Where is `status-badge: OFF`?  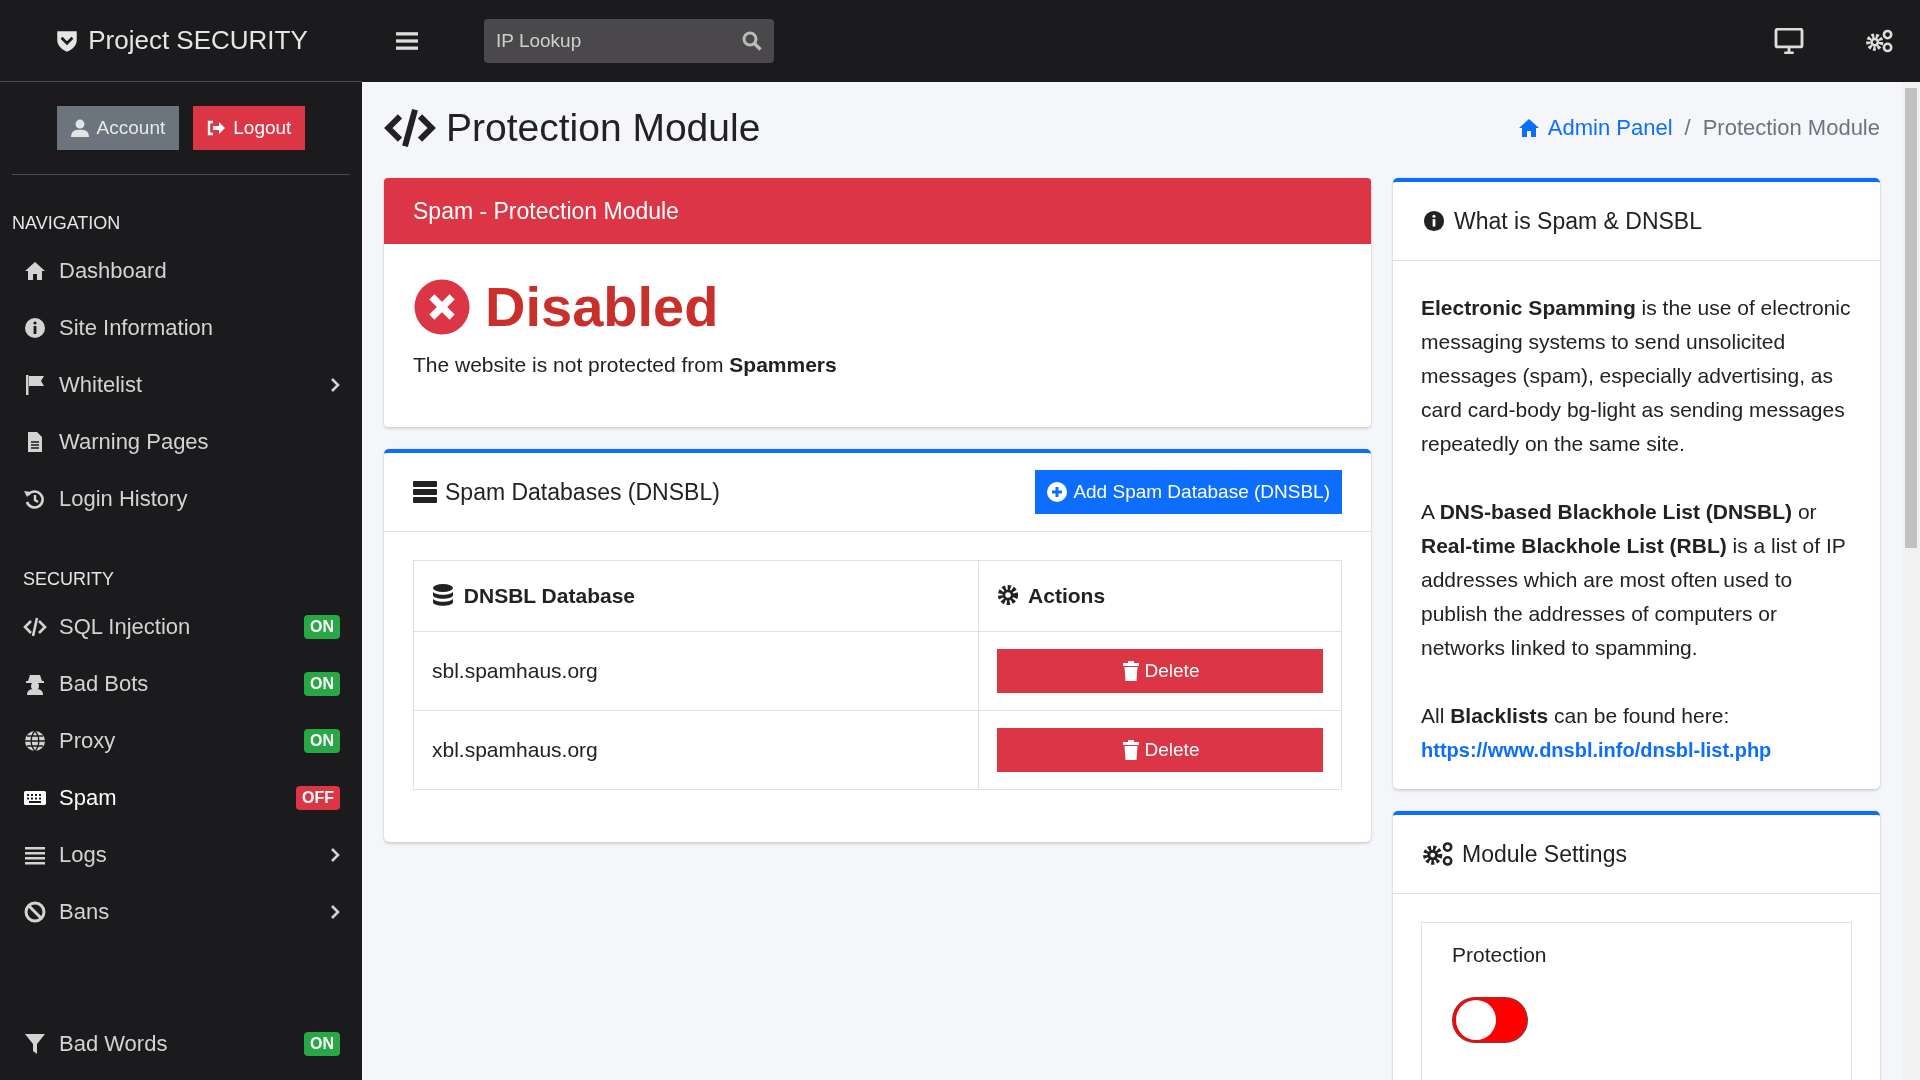 status-badge: OFF is located at coordinates (318, 797).